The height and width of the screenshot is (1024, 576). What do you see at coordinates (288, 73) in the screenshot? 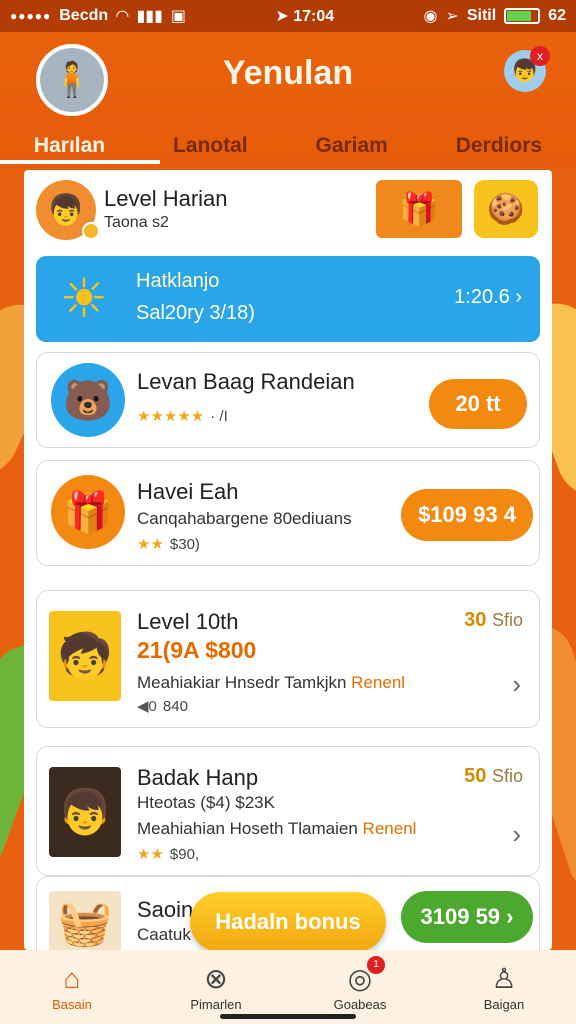
I see `app-title: Yenulan` at bounding box center [288, 73].